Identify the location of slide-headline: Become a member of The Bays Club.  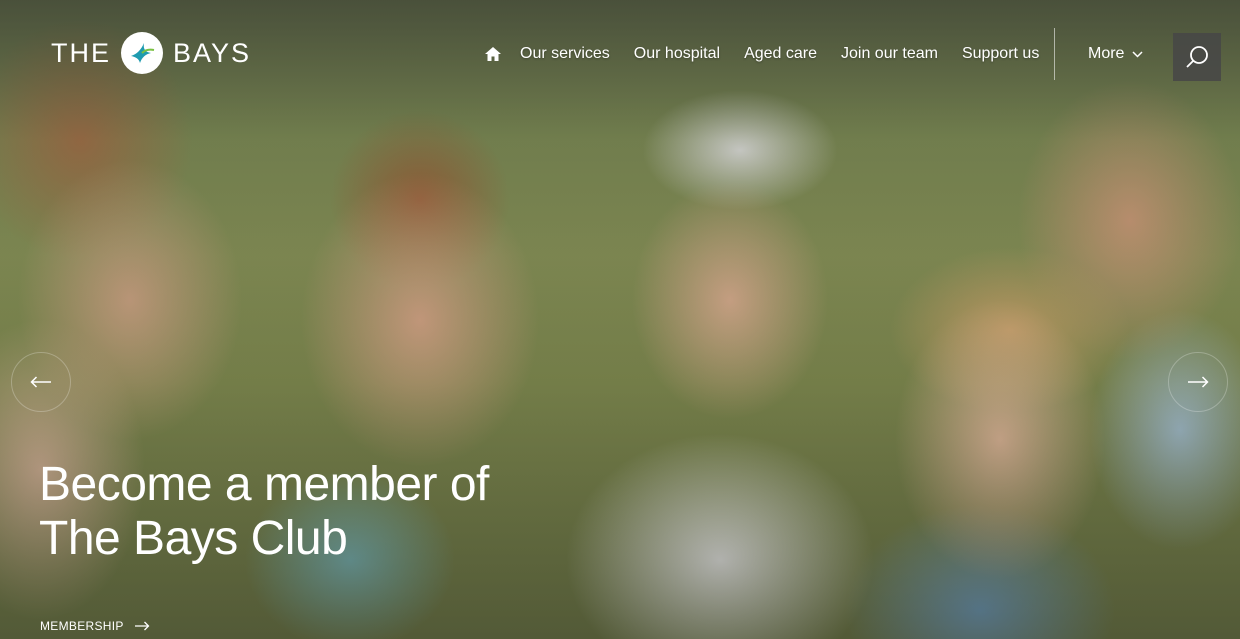
(319, 512).